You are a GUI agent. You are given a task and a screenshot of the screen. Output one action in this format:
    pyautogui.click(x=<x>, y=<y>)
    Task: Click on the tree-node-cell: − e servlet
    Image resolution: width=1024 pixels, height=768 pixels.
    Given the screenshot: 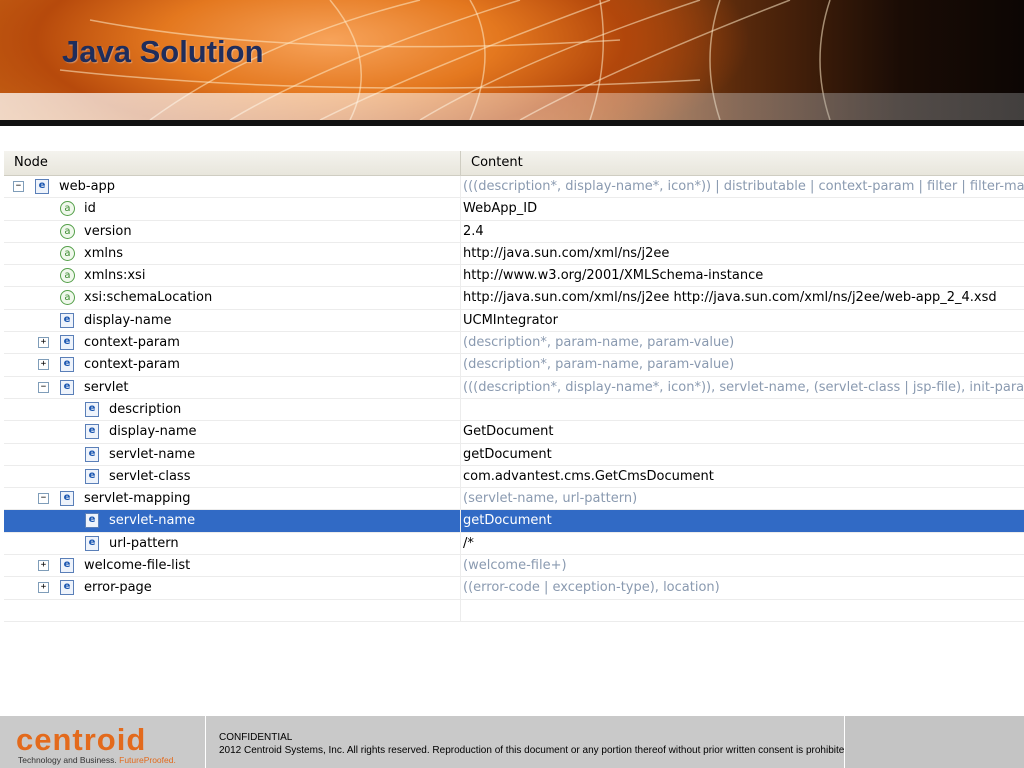 What is the action you would take?
    pyautogui.click(x=232, y=387)
    